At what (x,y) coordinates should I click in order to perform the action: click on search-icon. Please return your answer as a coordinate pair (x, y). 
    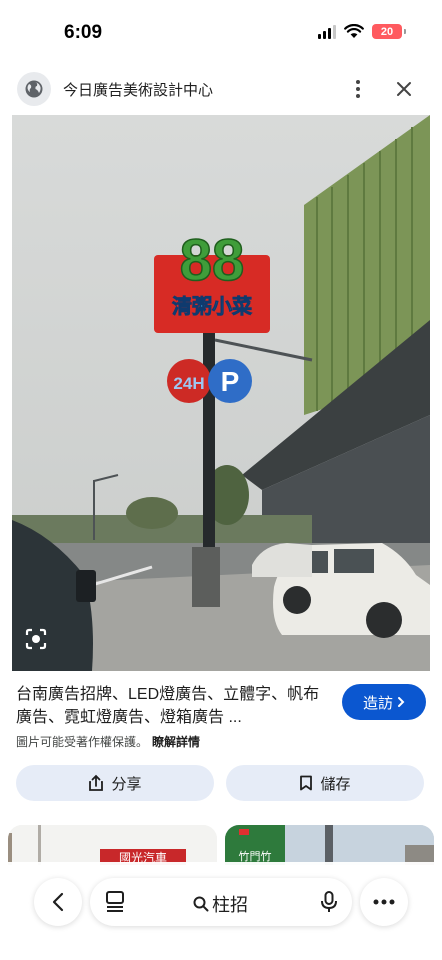
    Looking at the image, I should click on (201, 904).